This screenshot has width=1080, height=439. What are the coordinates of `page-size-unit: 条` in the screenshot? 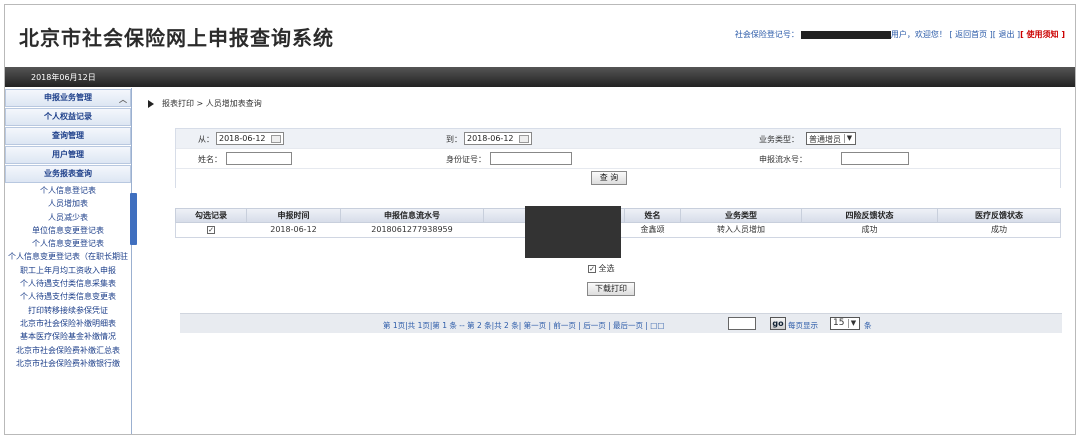 It's located at (868, 325).